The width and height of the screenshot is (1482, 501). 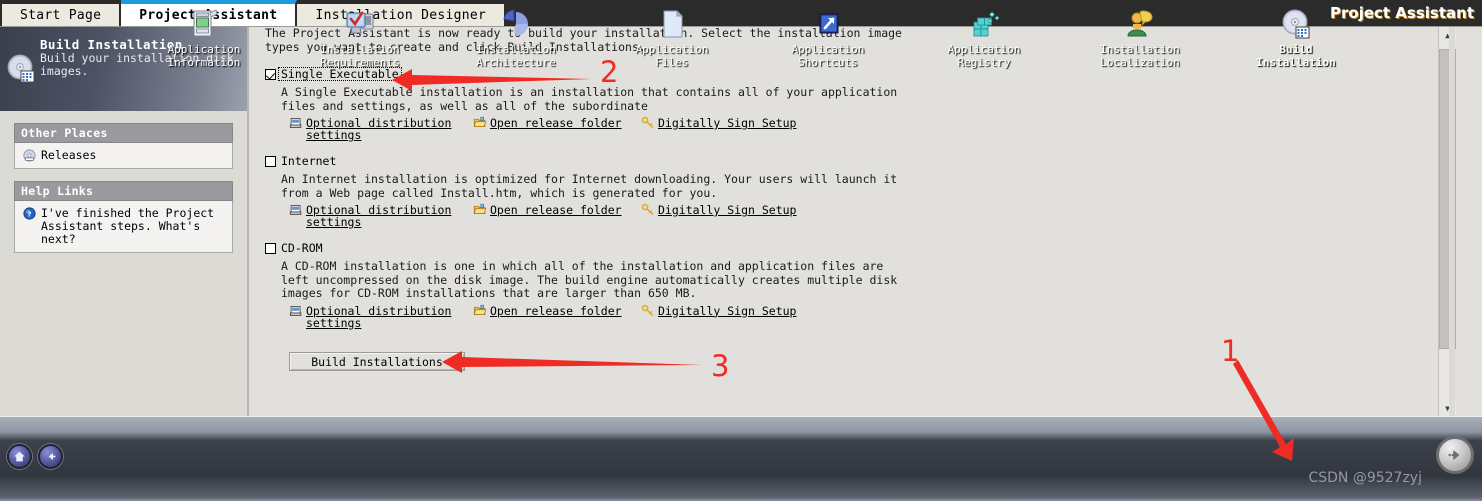 I want to click on taskbar-item-installation-architecture: Installation Architecture, so click(x=516, y=38).